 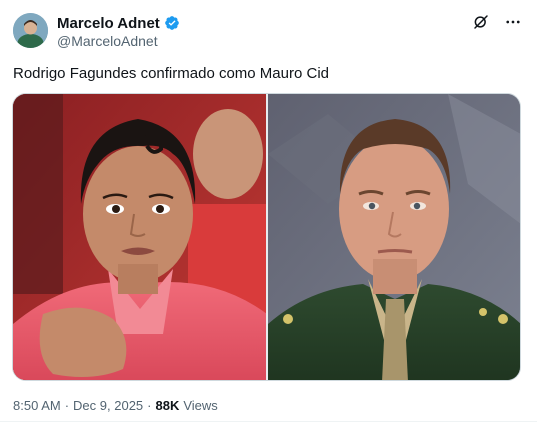 I want to click on author-handle: @MarceloAdnet, so click(x=107, y=41).